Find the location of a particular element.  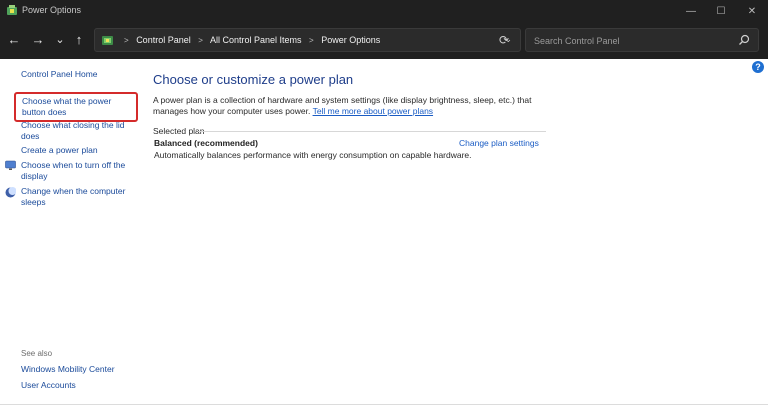

section-divider is located at coordinates (372, 131).